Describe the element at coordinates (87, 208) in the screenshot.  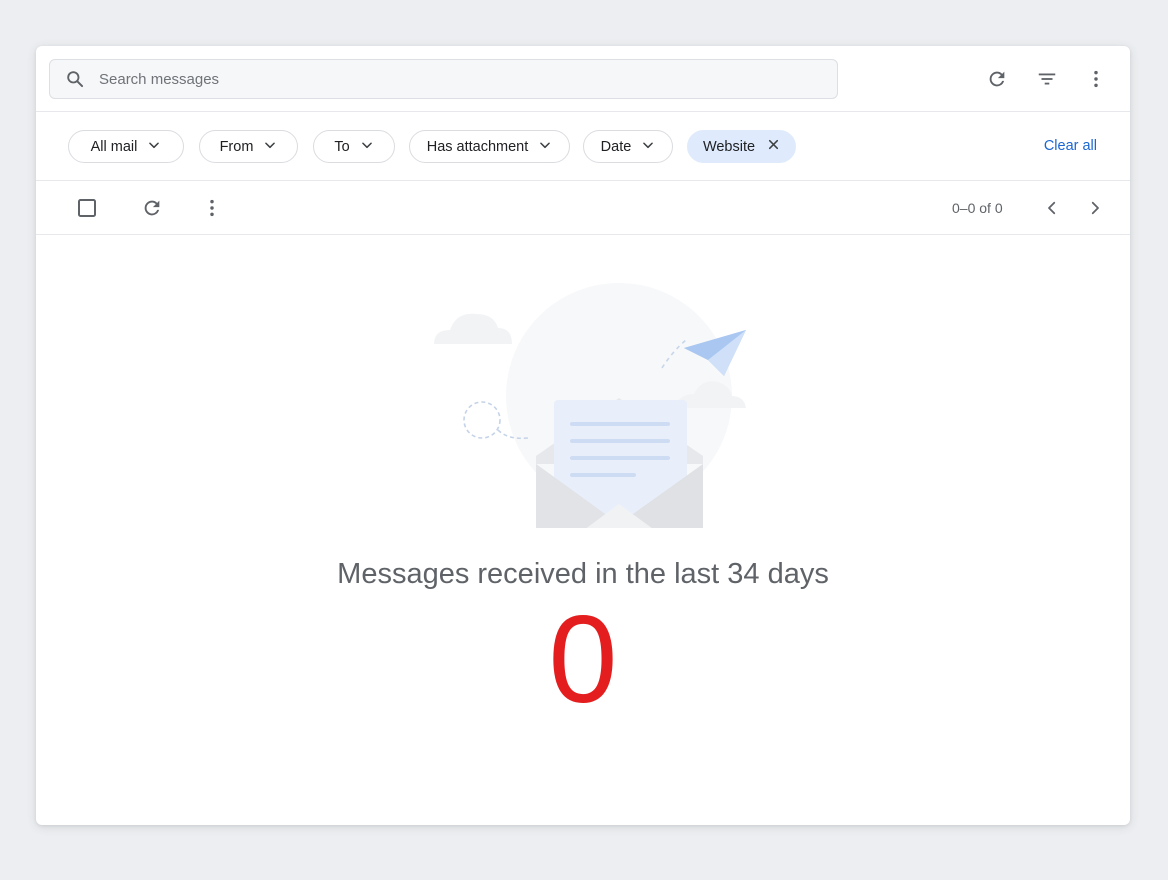
I see `select-all-checkbox` at that location.